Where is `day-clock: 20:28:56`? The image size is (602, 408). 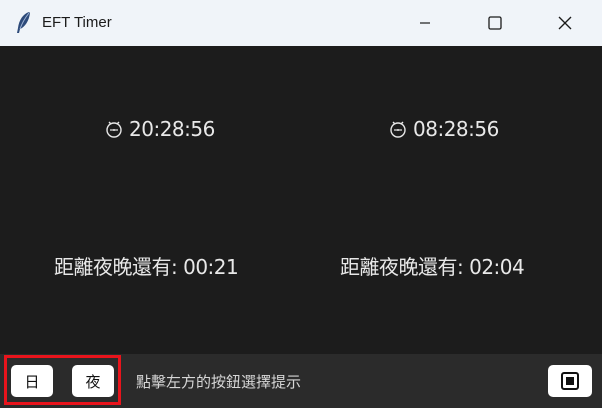 day-clock: 20:28:56 is located at coordinates (159, 129).